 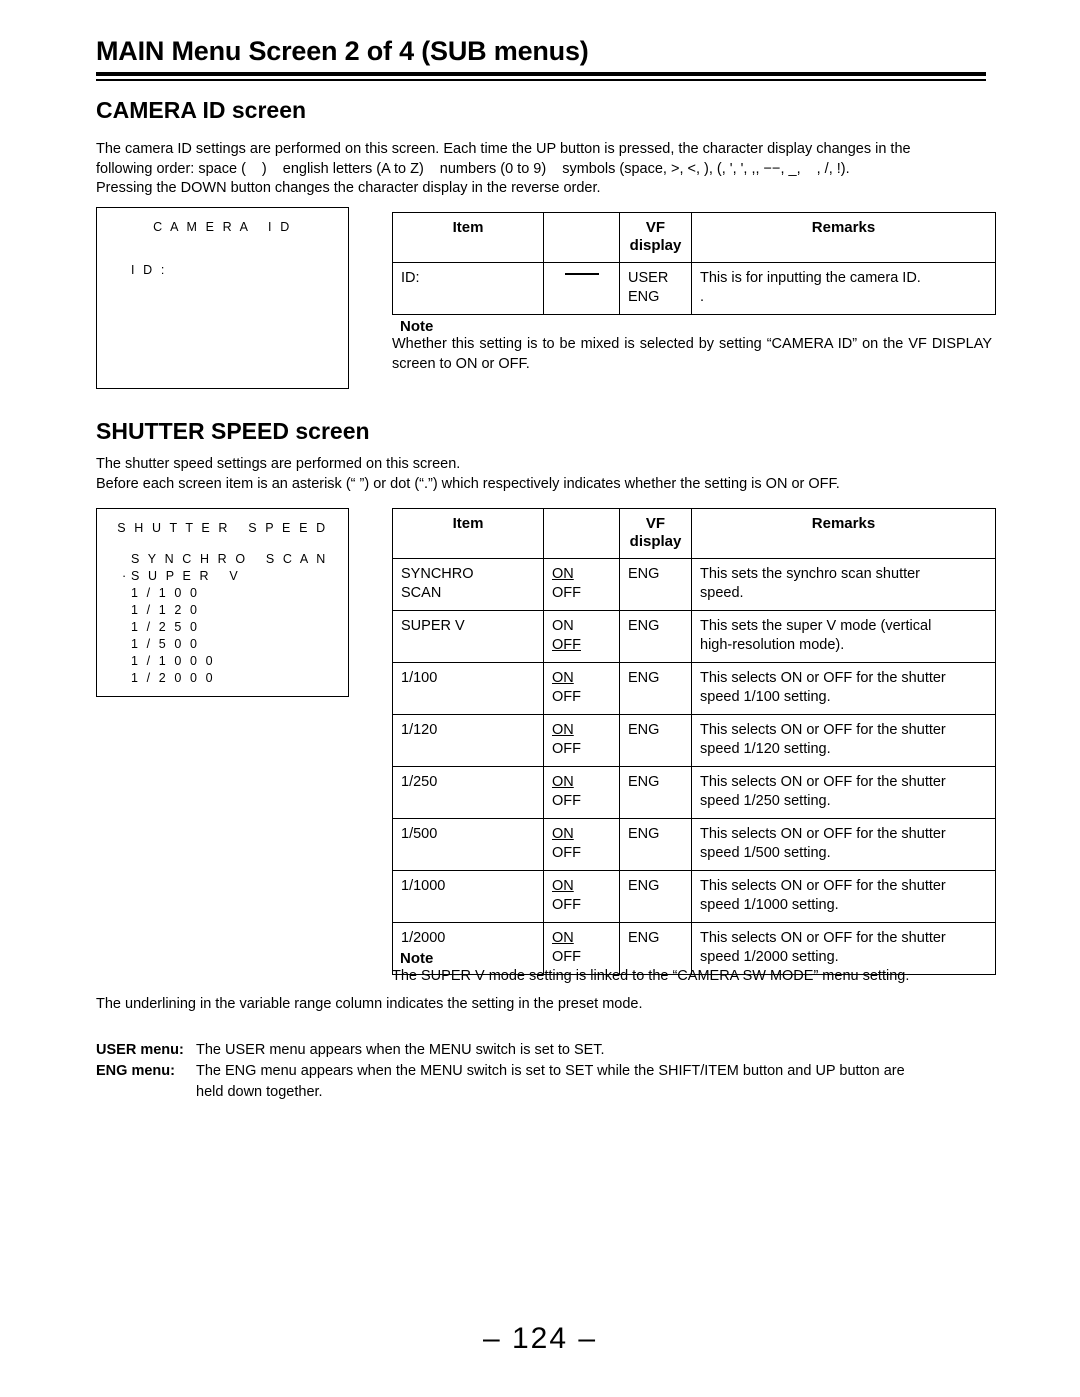 What do you see at coordinates (239, 627) in the screenshot?
I see `shutter-screen-line-4: 1 / 2 5 0` at bounding box center [239, 627].